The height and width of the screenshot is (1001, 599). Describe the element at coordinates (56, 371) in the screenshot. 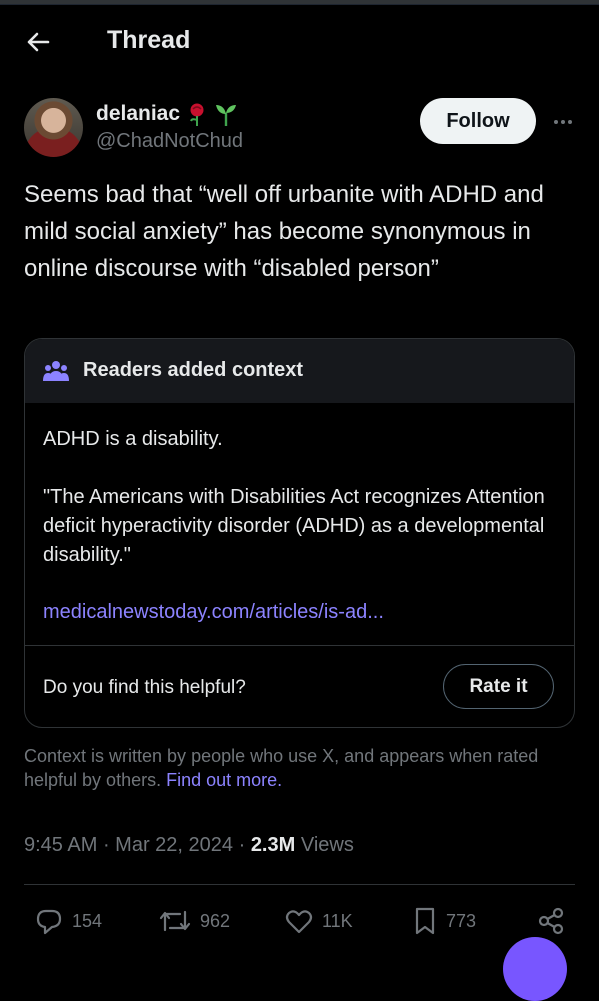

I see `people-icon` at that location.